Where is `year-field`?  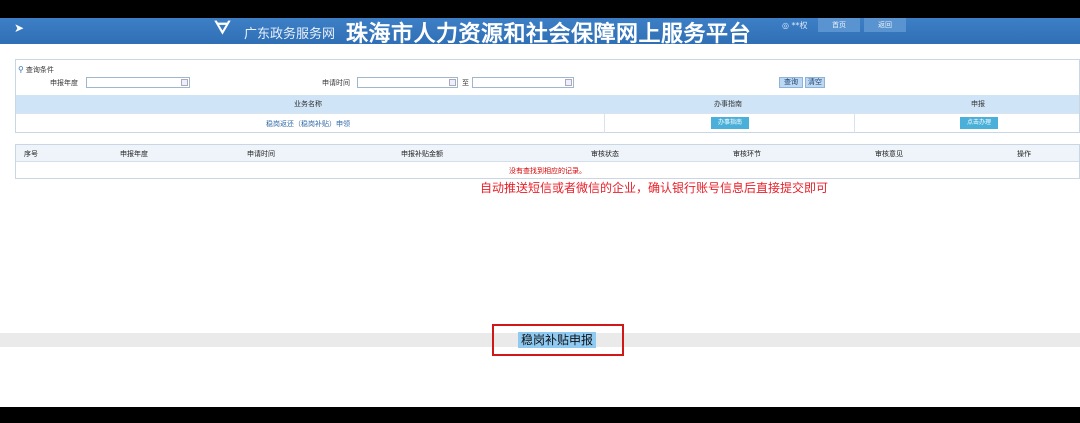 year-field is located at coordinates (138, 82).